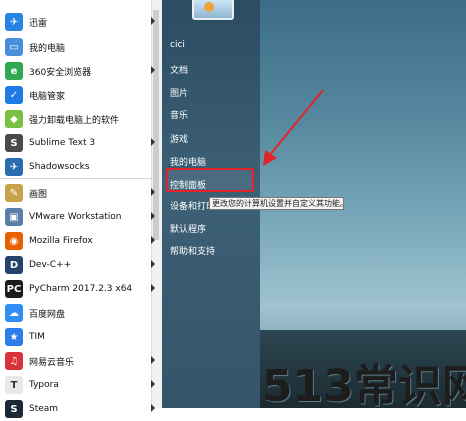 This screenshot has width=466, height=421. What do you see at coordinates (60, 72) in the screenshot?
I see `program-label: 360安全浏览器` at bounding box center [60, 72].